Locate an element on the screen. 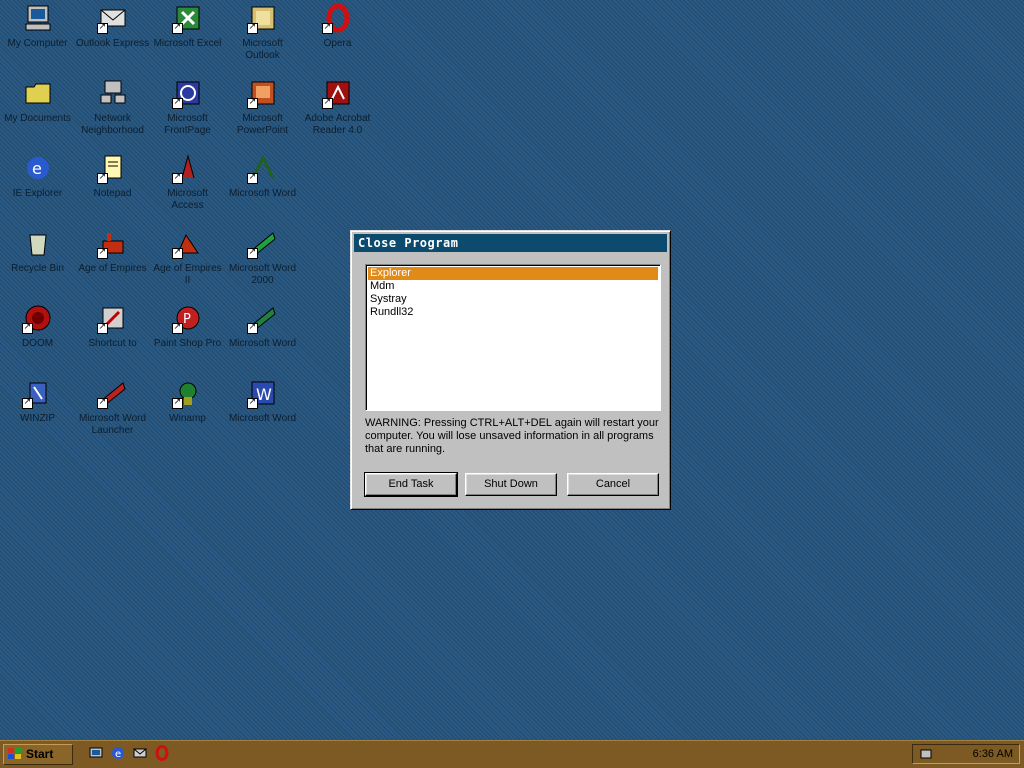  task-item-systray: Systray is located at coordinates (513, 299).